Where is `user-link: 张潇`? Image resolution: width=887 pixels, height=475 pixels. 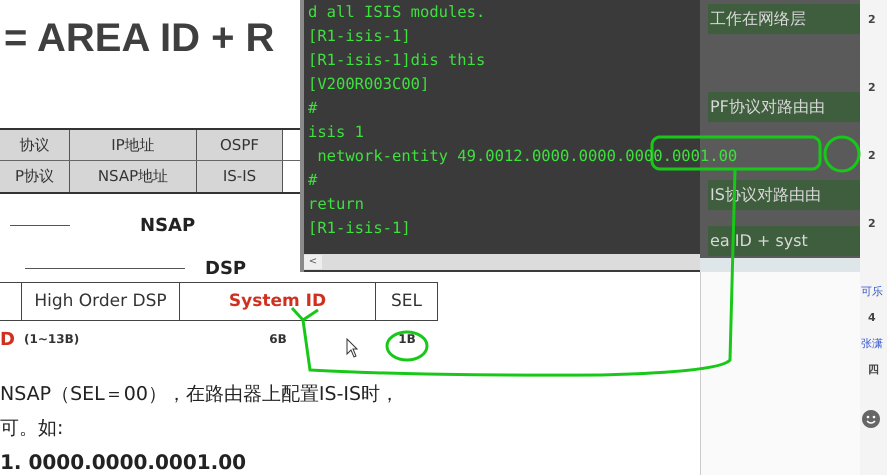
user-link: 张潇 is located at coordinates (871, 344).